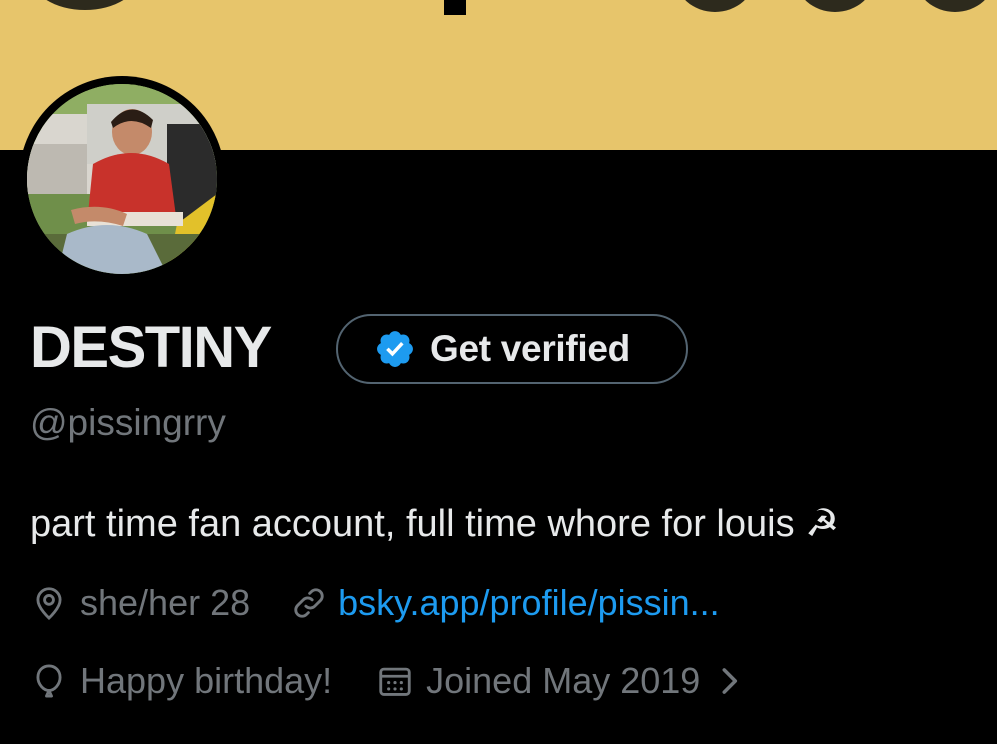  I want to click on birthday-text: Happy birthday!, so click(206, 680).